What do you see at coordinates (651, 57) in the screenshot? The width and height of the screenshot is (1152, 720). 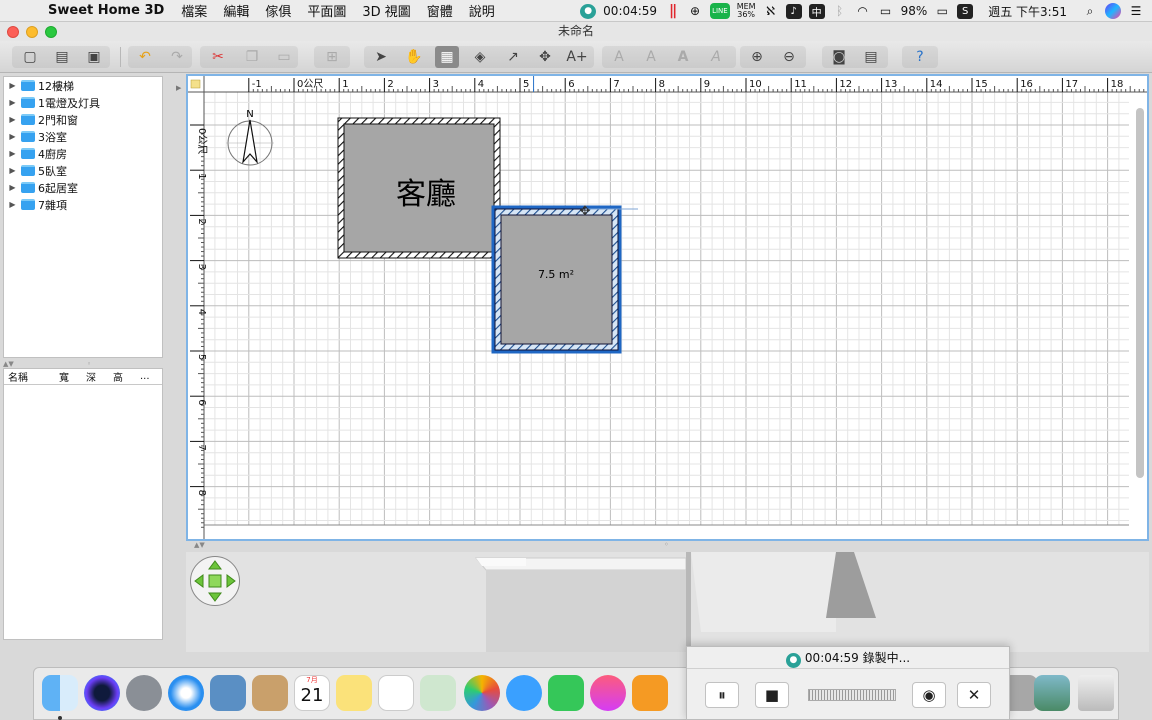 I see `text-smaller-icon: A` at bounding box center [651, 57].